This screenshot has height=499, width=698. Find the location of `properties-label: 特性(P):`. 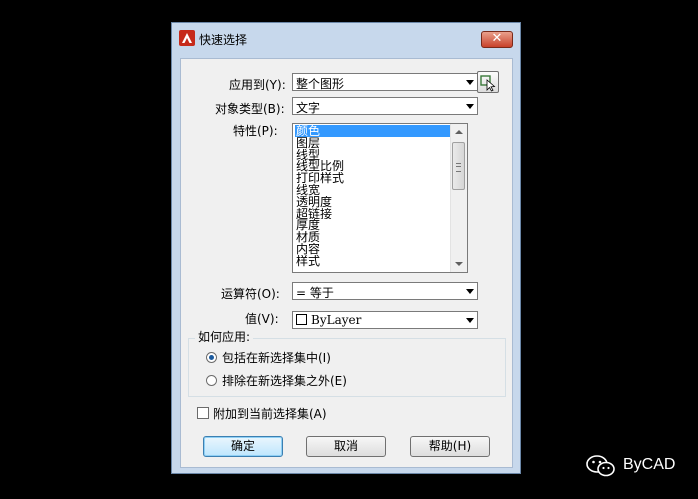

properties-label: 特性(P): is located at coordinates (255, 131).